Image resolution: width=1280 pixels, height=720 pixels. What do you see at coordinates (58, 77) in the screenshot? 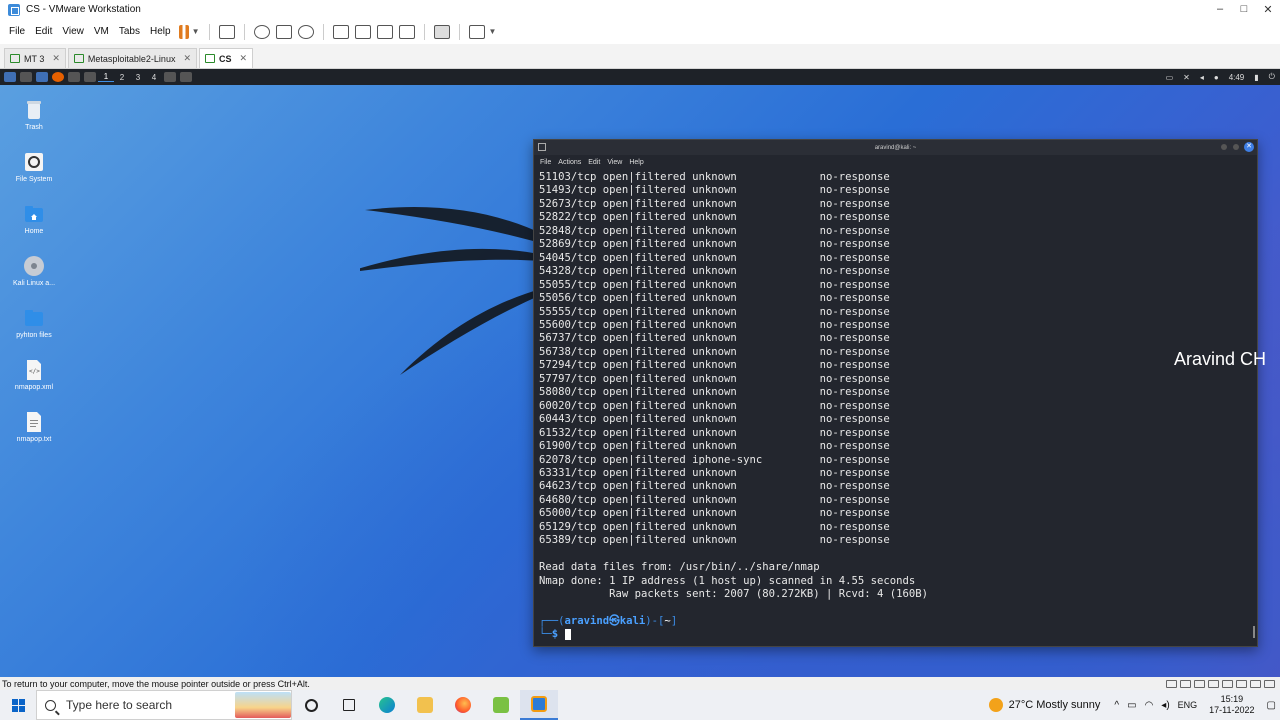
I see `firefox-icon` at bounding box center [58, 77].